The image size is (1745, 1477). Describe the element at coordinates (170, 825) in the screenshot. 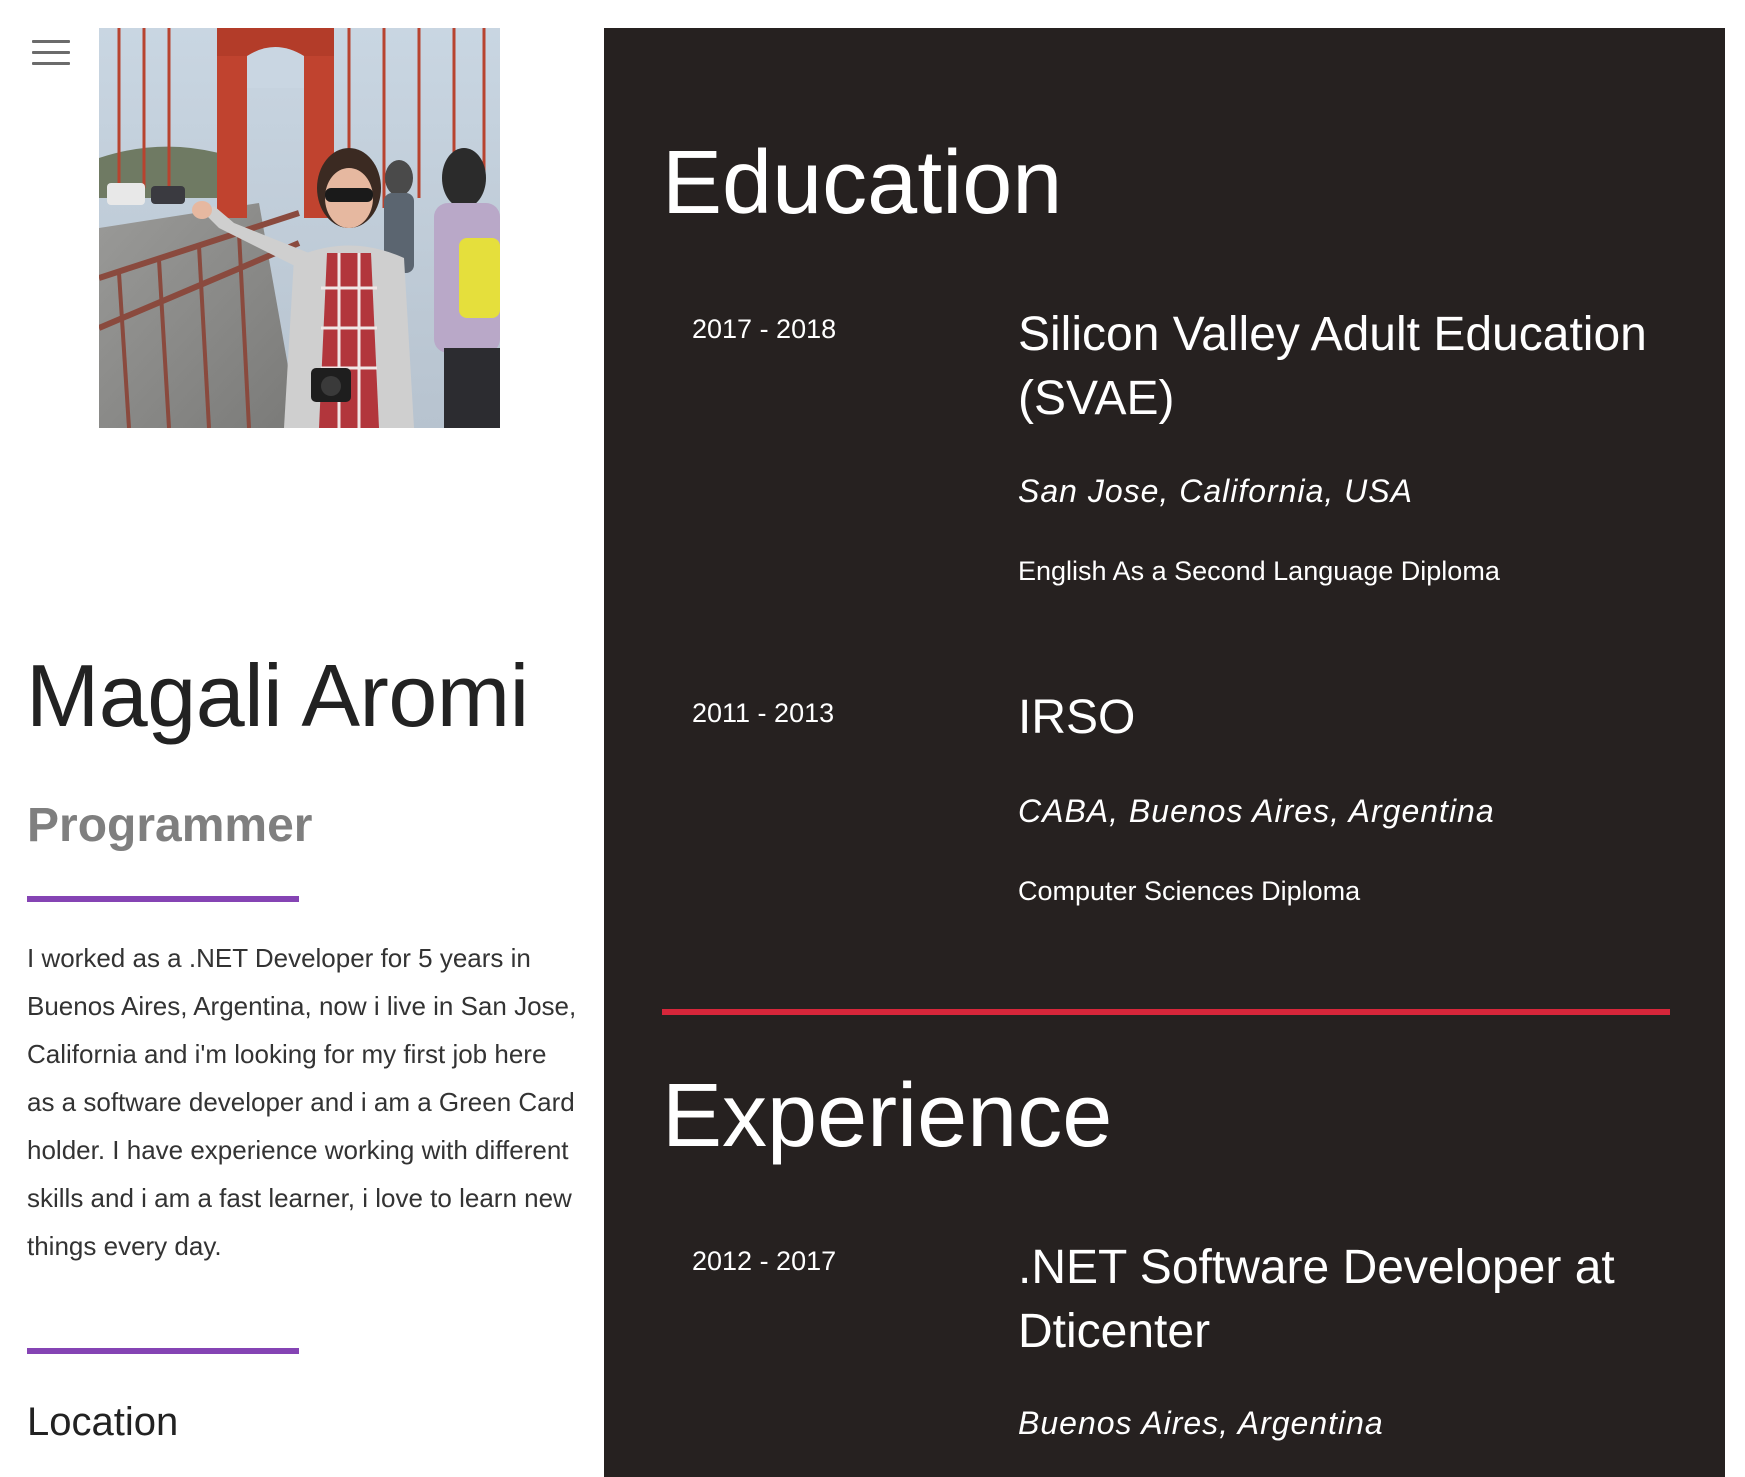

I see `profile-role: Programmer` at that location.